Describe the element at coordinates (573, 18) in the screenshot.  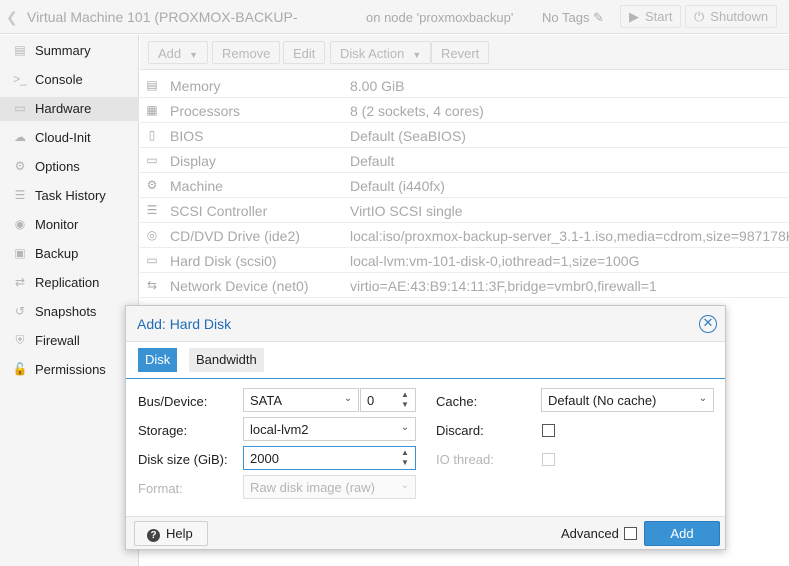
I see `tags-label: No Tags ✎` at that location.